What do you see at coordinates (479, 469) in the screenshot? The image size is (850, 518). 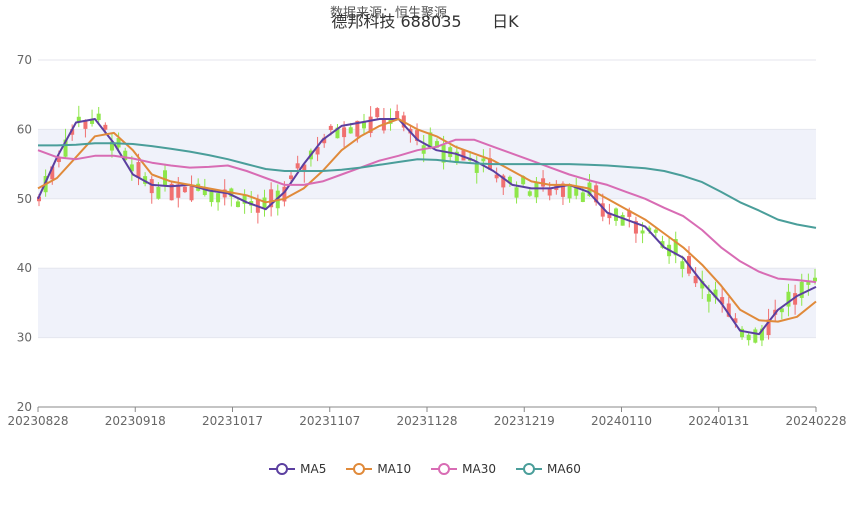 I see `legend-label: MA30` at bounding box center [479, 469].